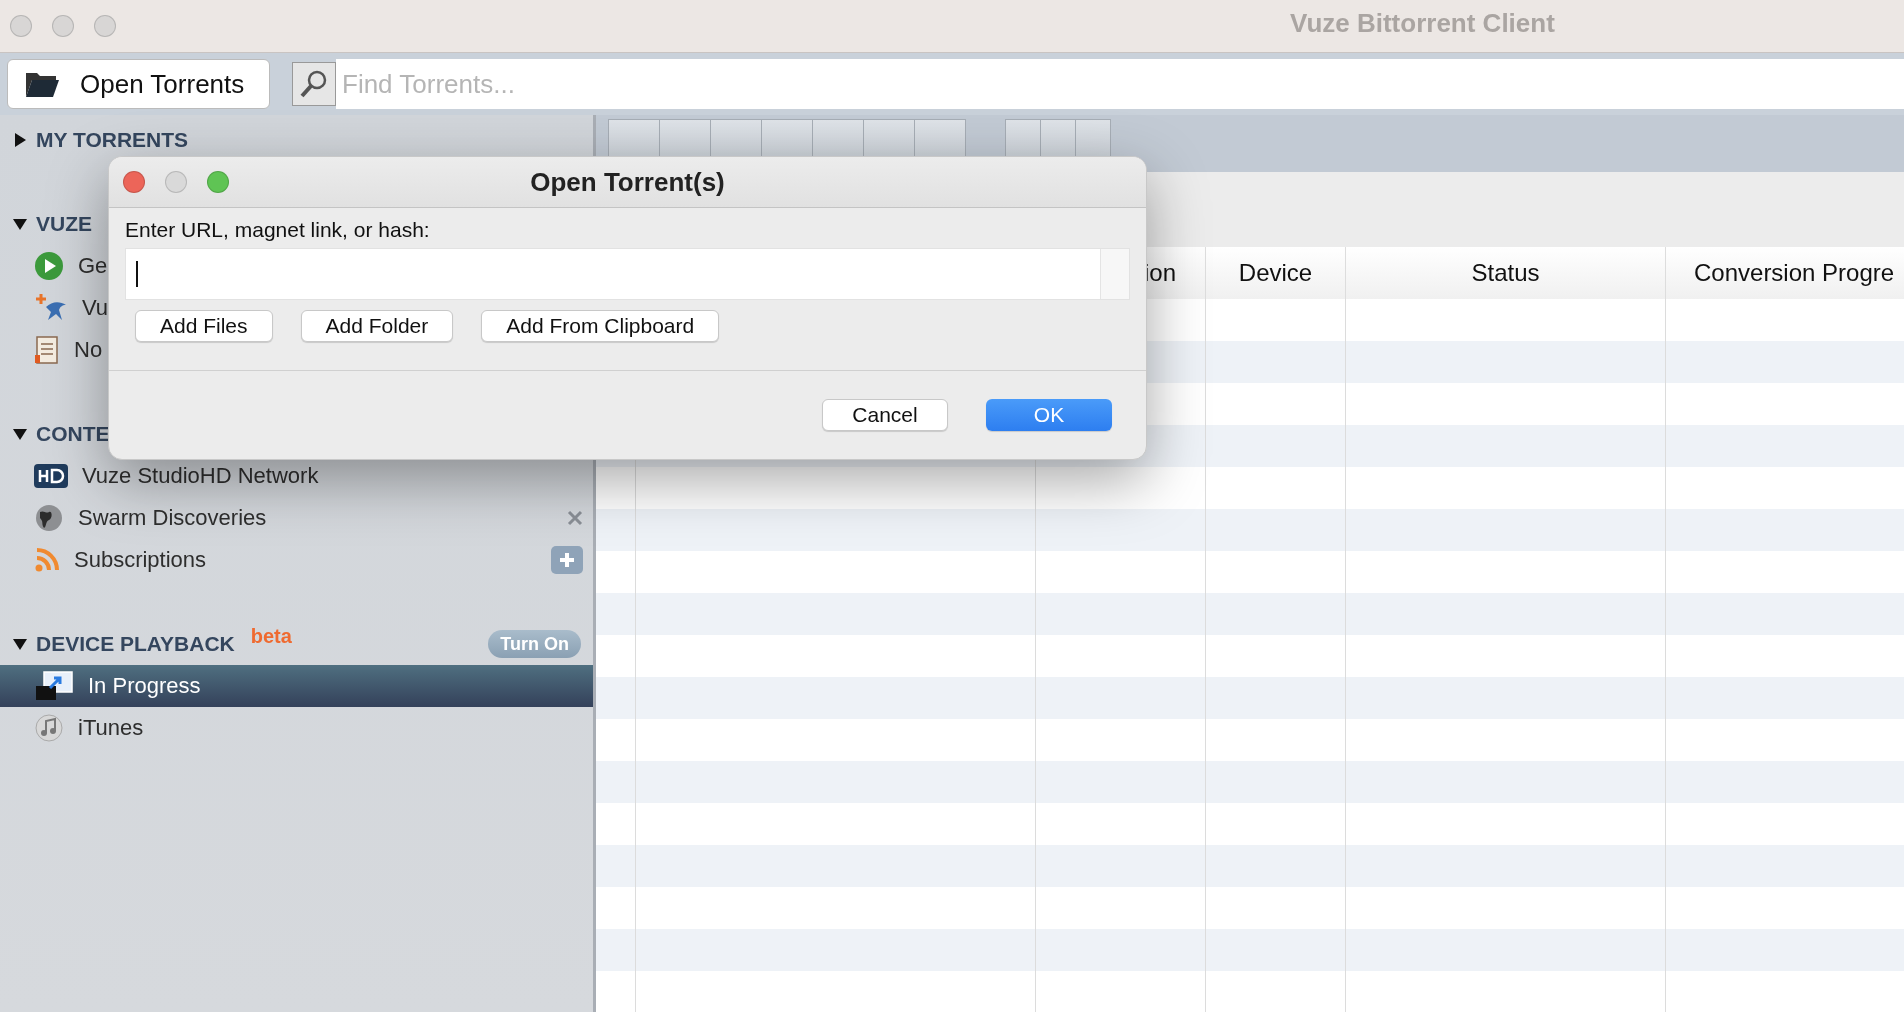 The width and height of the screenshot is (1904, 1012). I want to click on section-title: VUZE, so click(64, 224).